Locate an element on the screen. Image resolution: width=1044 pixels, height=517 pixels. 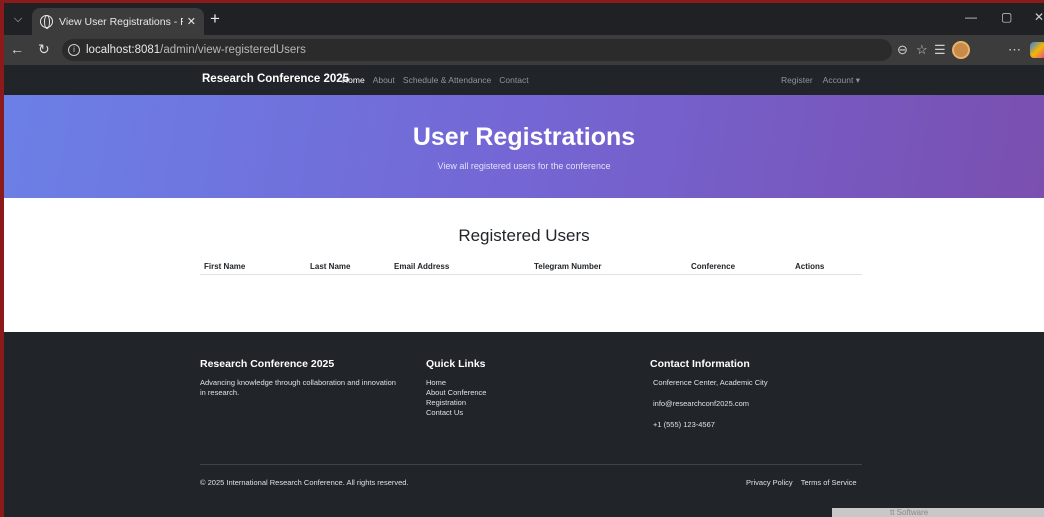
navbar-right: Register Account ▾ is located at coordinates (820, 80).